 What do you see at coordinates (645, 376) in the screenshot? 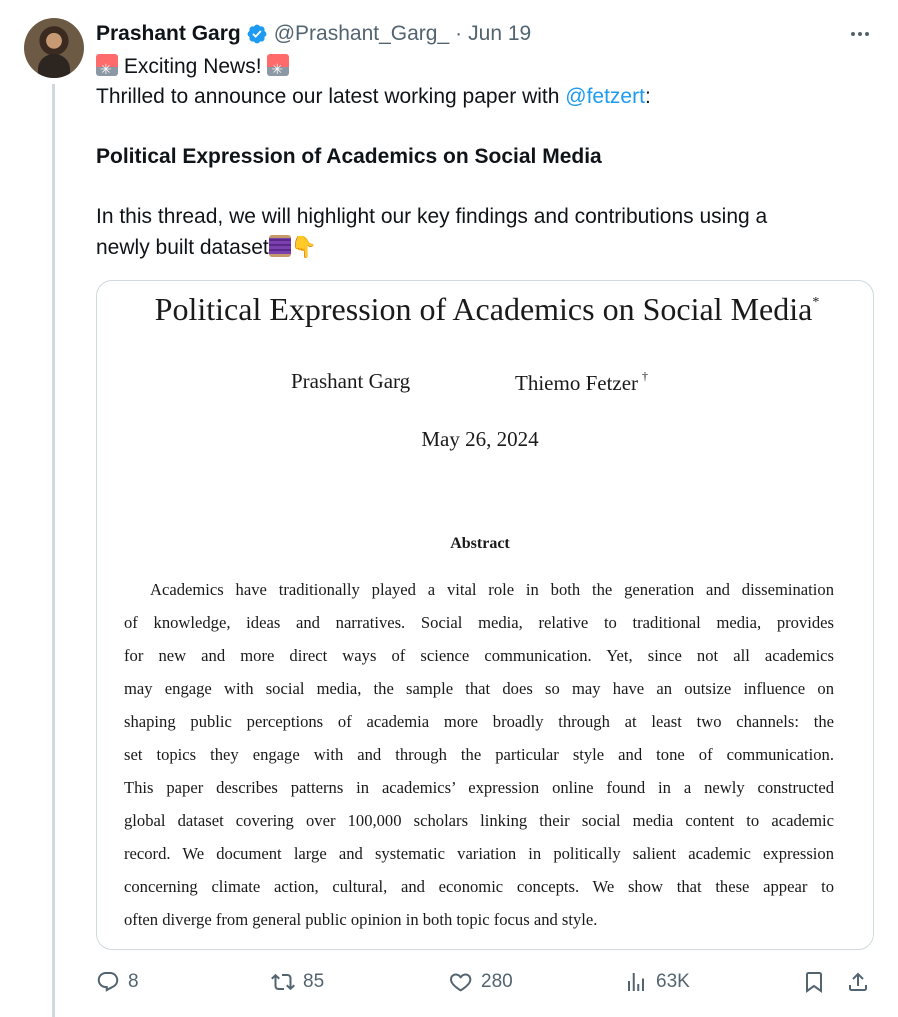
I see `author-footnote-mark: †` at bounding box center [645, 376].